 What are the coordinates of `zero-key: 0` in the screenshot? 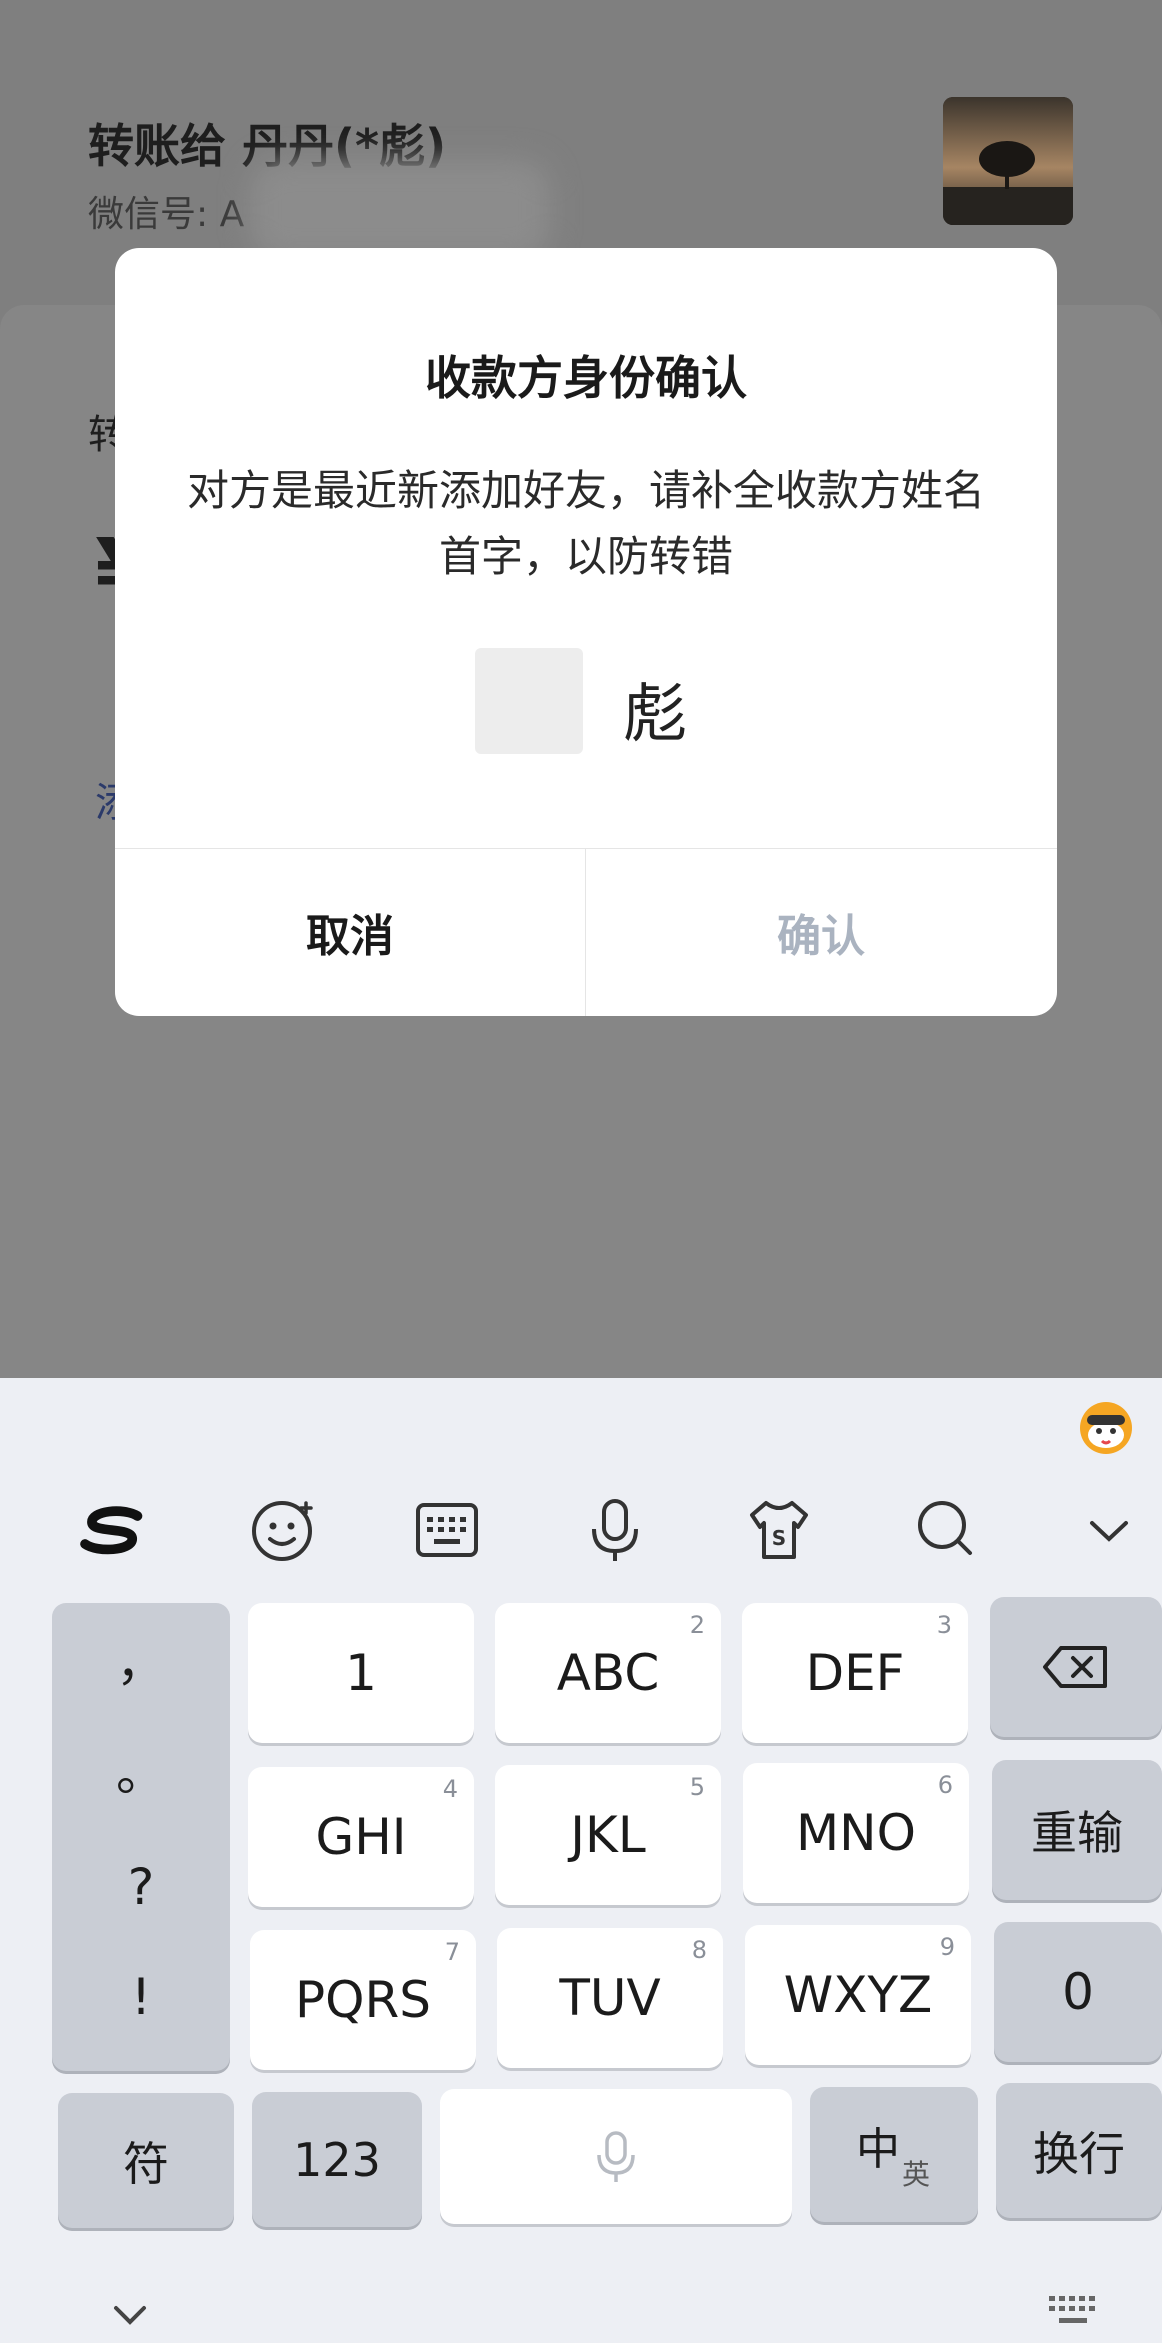 It's located at (1078, 1992).